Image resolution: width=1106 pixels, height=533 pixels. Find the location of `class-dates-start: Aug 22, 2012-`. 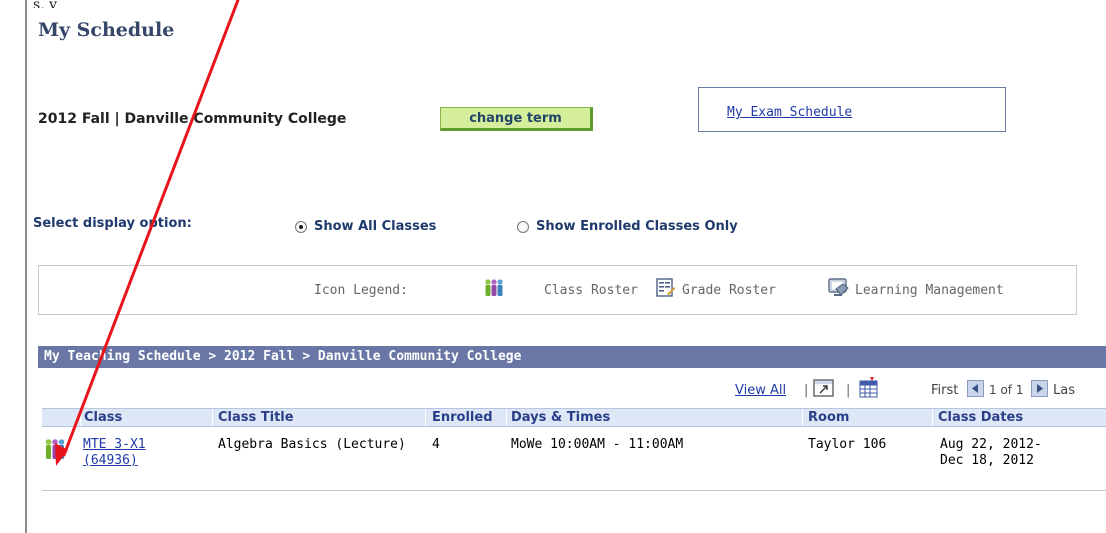

class-dates-start: Aug 22, 2012- is located at coordinates (991, 444).